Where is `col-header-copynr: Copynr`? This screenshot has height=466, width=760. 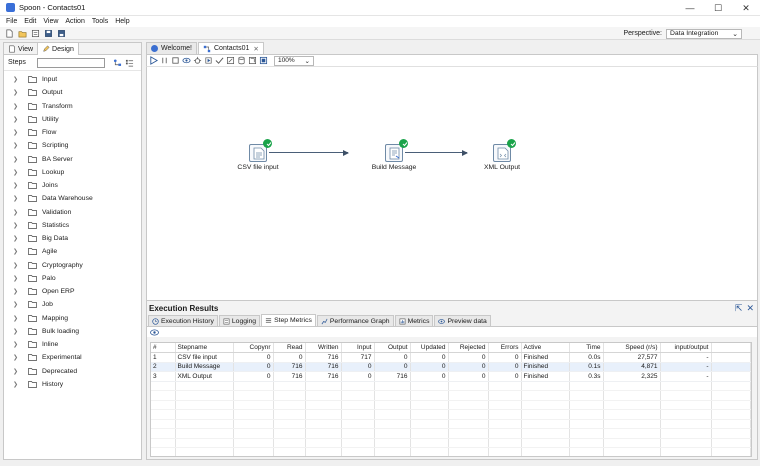
col-header-copynr: Copynr is located at coordinates (253, 348).